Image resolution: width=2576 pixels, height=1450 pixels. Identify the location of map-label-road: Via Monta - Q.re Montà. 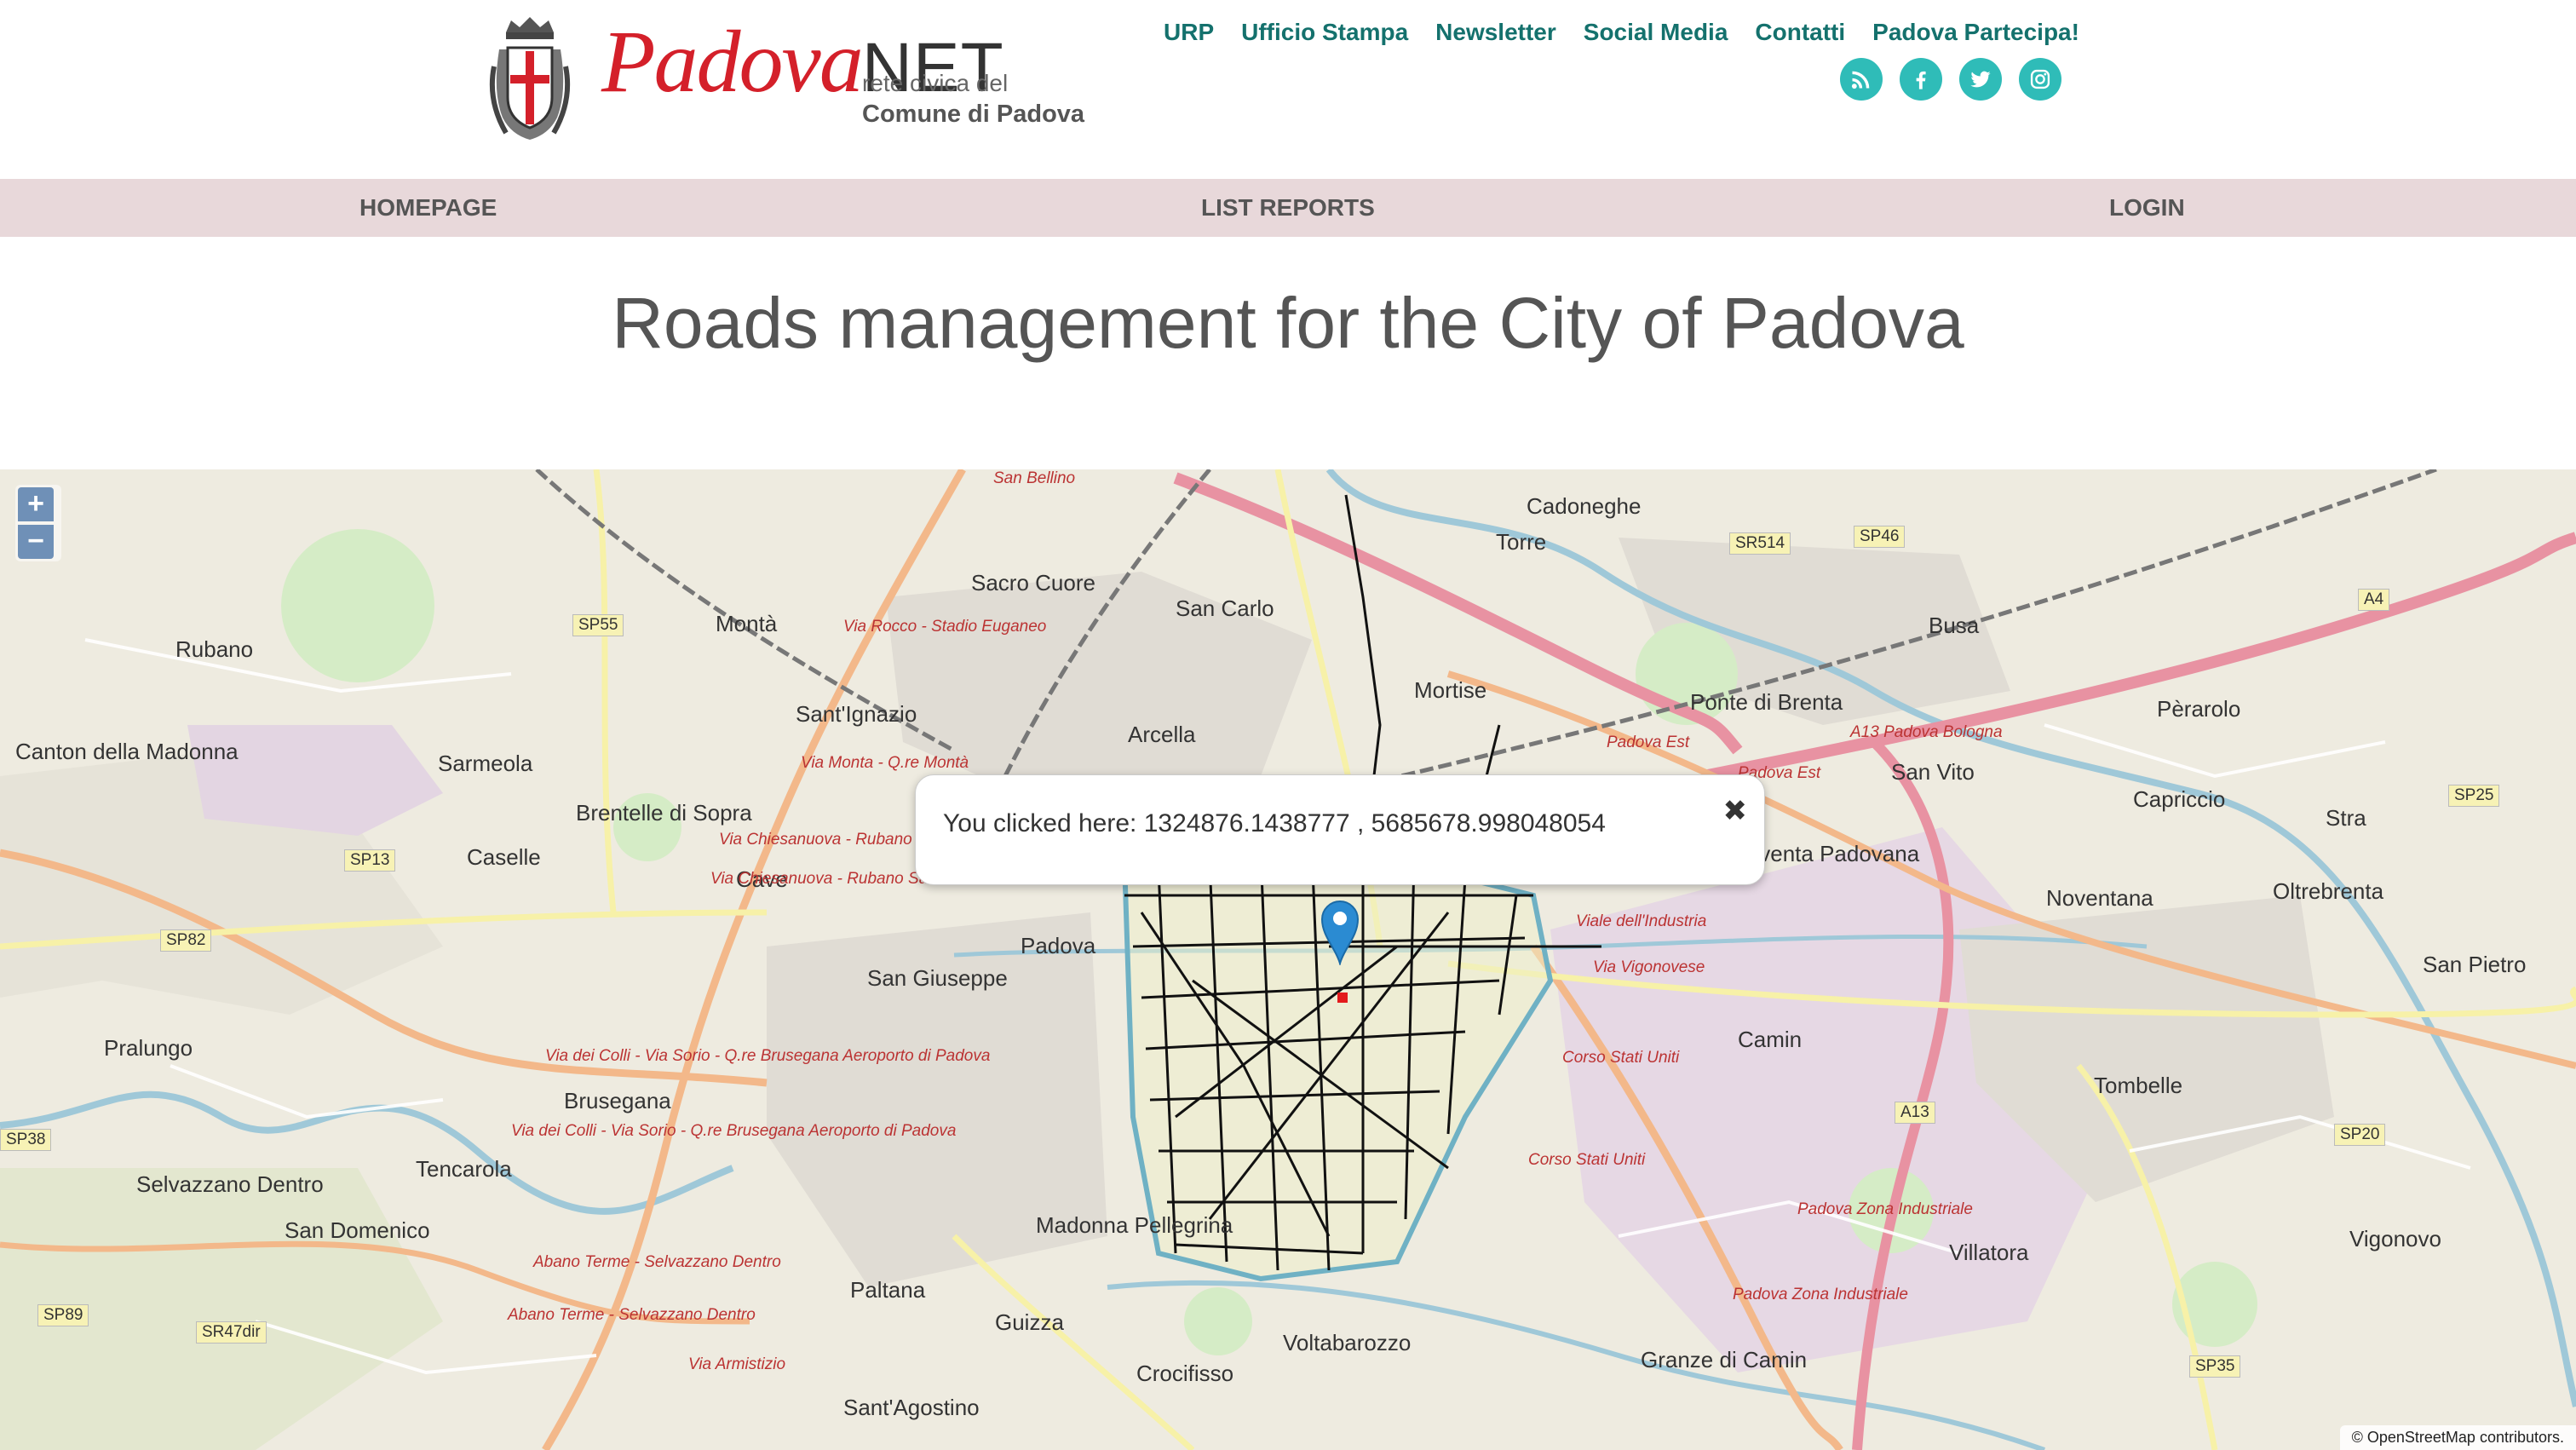
(885, 763).